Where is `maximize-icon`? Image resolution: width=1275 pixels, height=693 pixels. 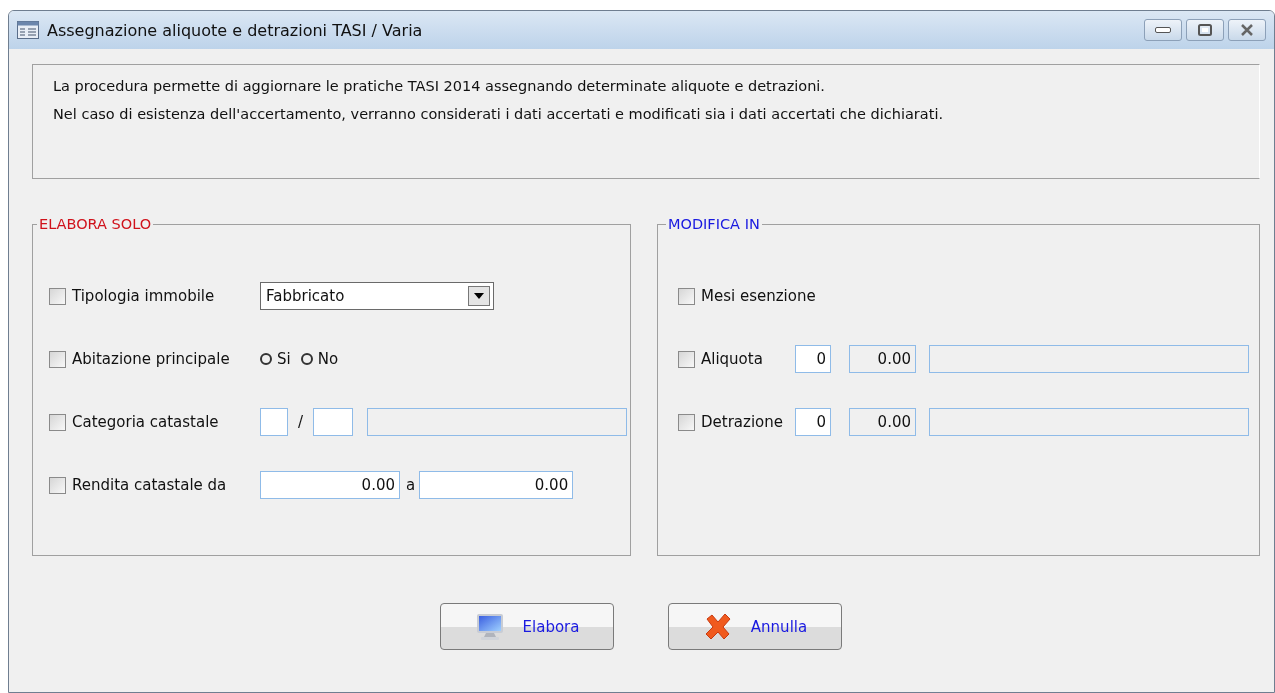 maximize-icon is located at coordinates (1205, 30).